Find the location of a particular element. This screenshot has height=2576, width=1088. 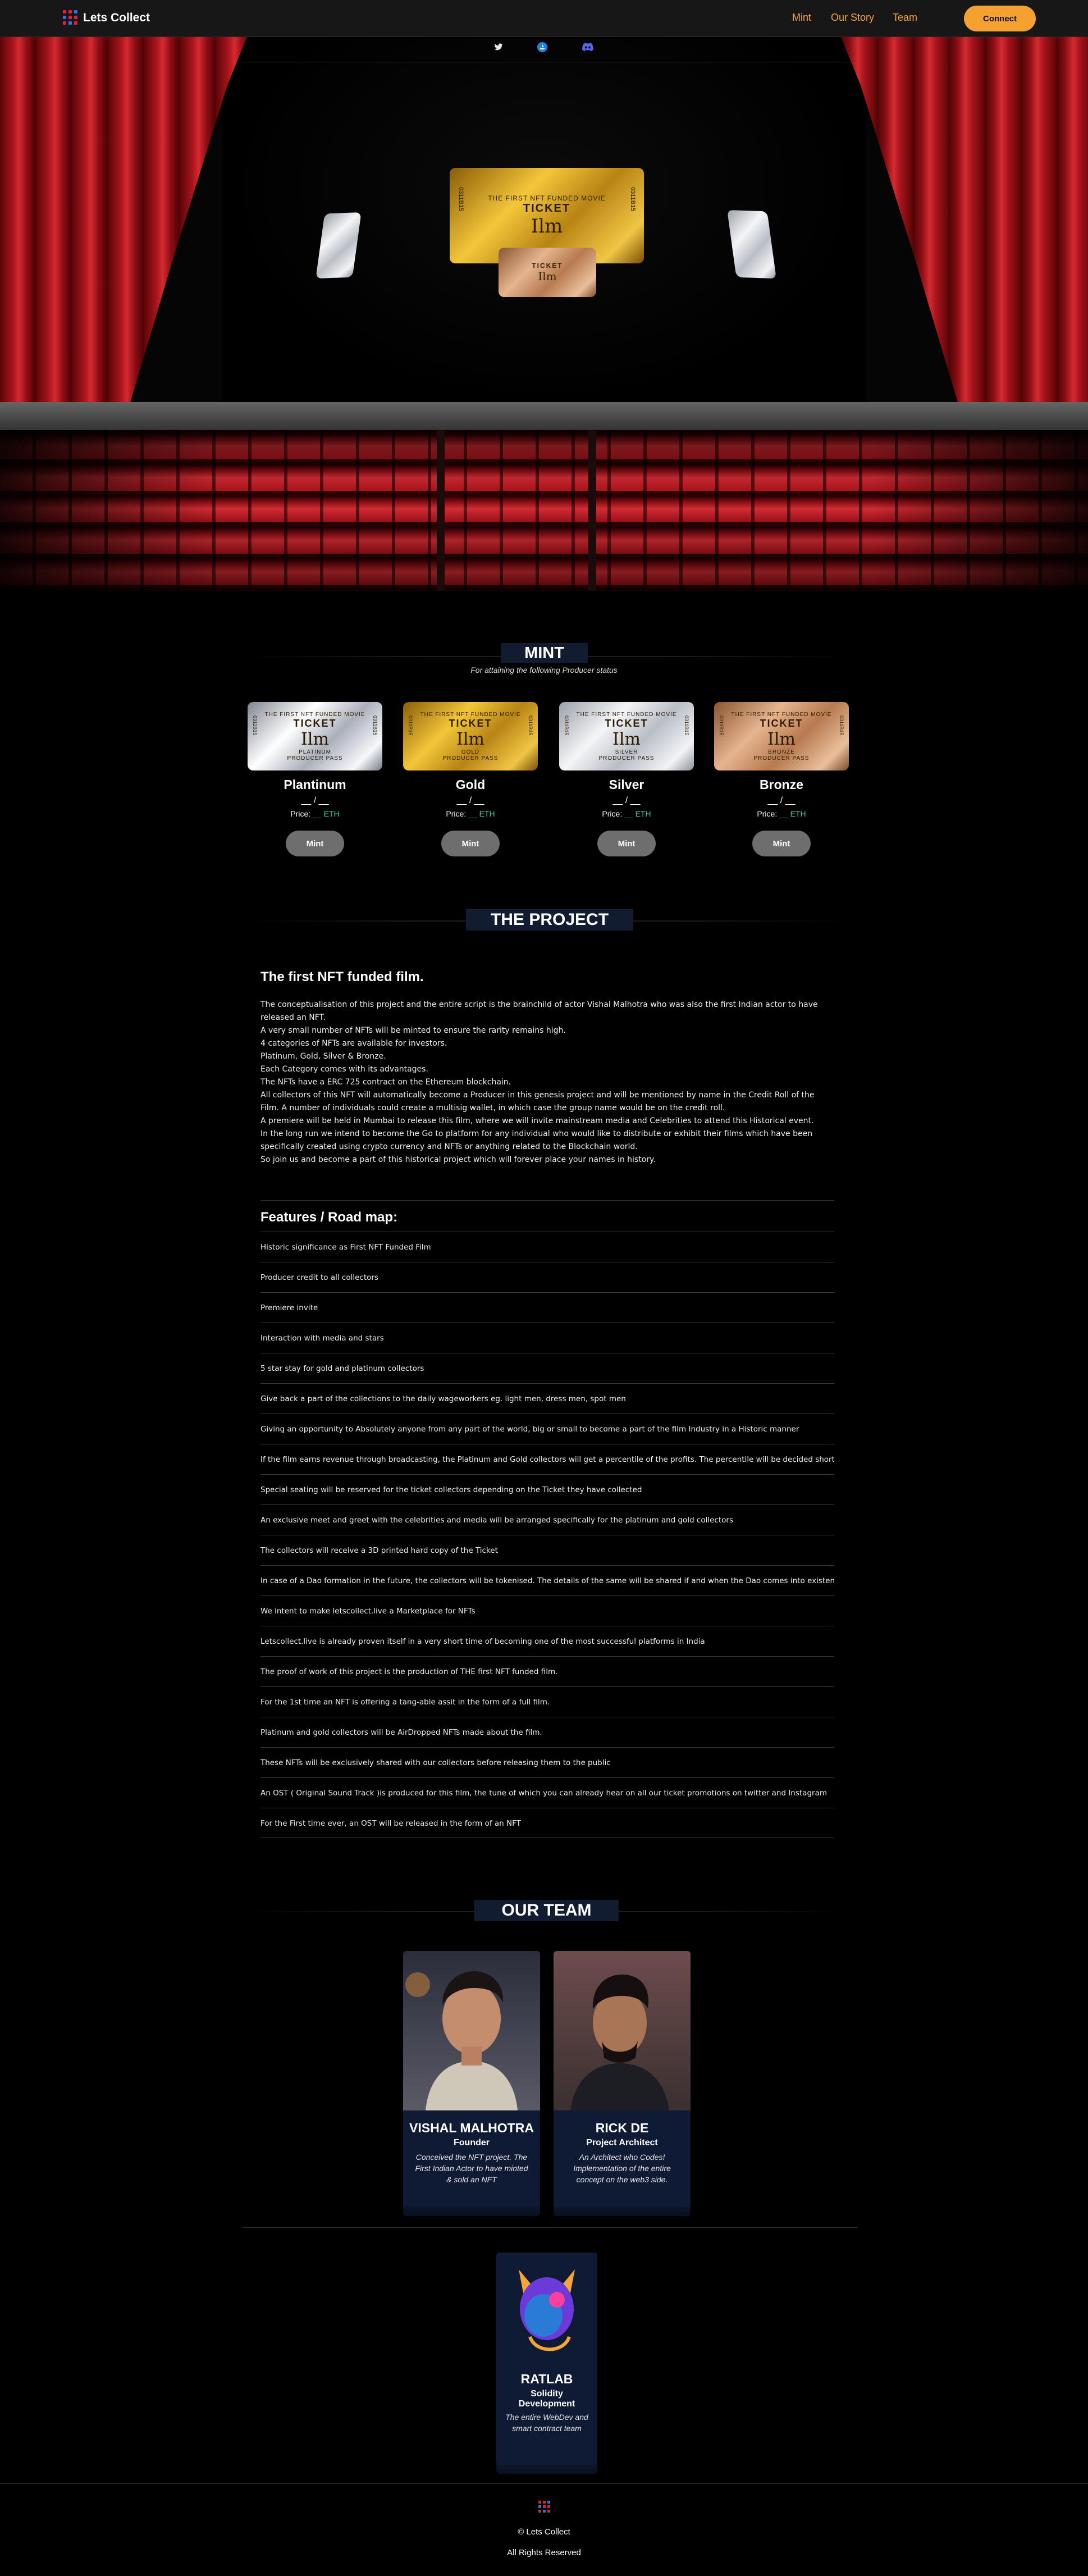

nav-link-team: Team is located at coordinates (905, 18).